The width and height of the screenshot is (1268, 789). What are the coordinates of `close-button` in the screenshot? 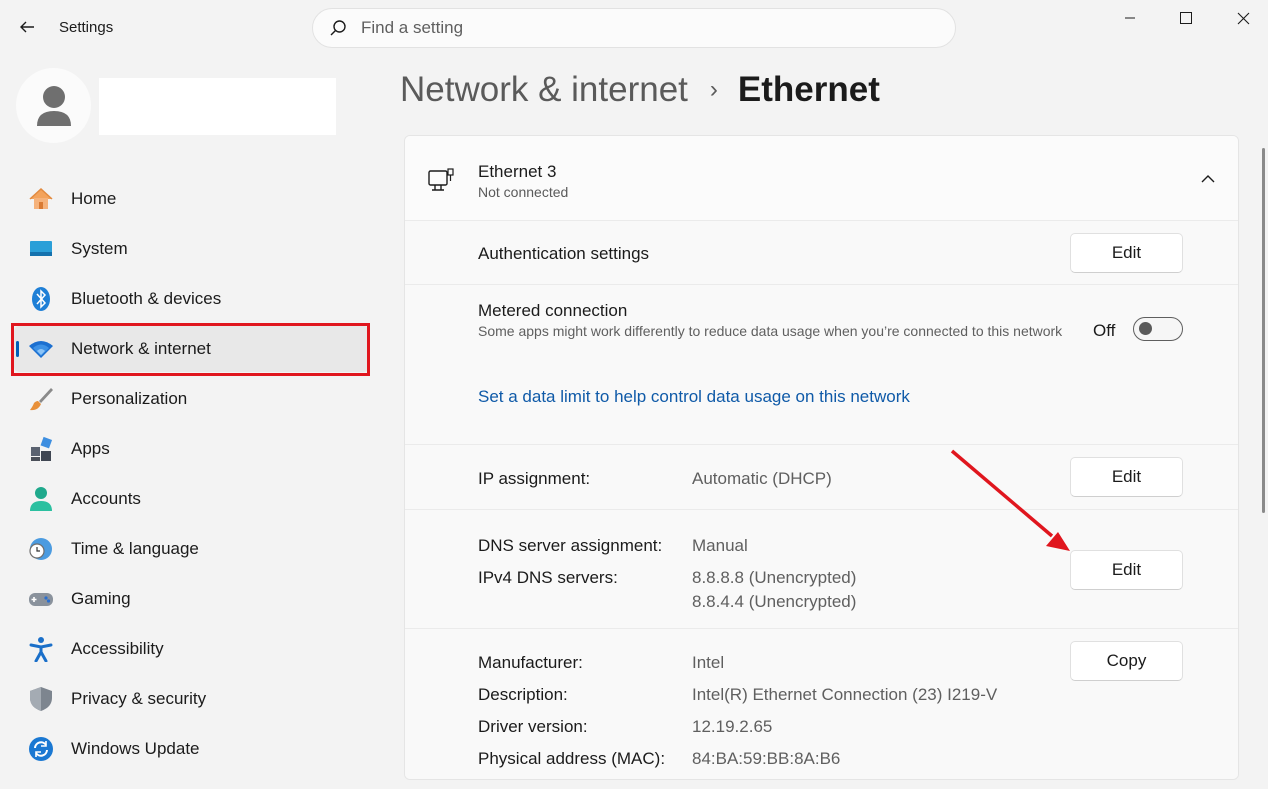 It's located at (1243, 18).